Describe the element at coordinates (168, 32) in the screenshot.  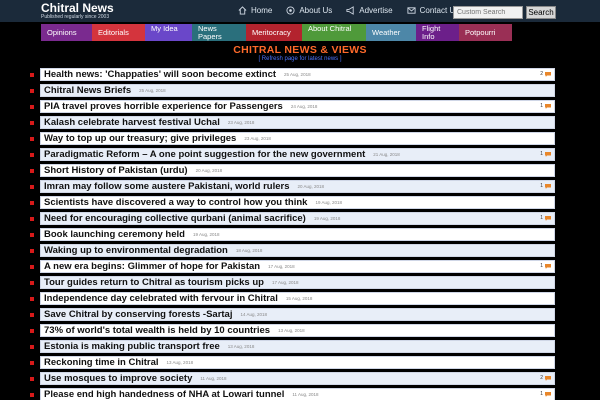
I see `category-tab: My Idea` at that location.